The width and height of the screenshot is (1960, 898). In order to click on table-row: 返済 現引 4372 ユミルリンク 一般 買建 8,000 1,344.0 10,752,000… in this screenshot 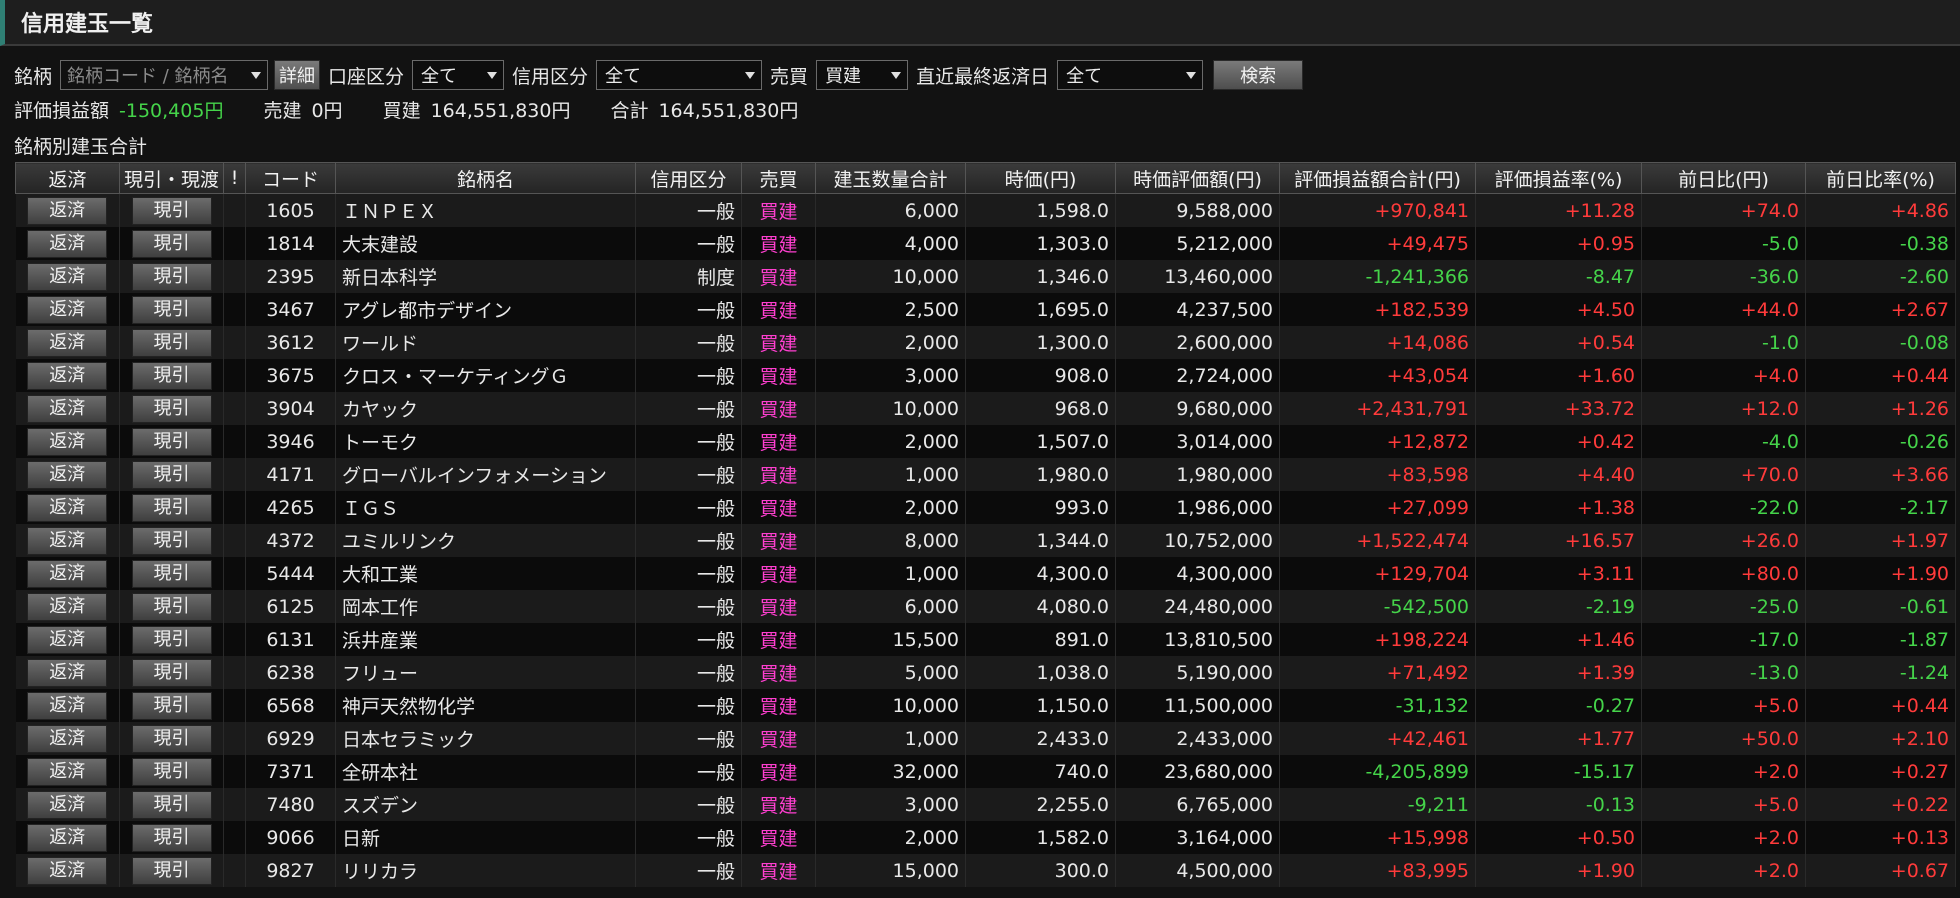, I will do `click(986, 540)`.